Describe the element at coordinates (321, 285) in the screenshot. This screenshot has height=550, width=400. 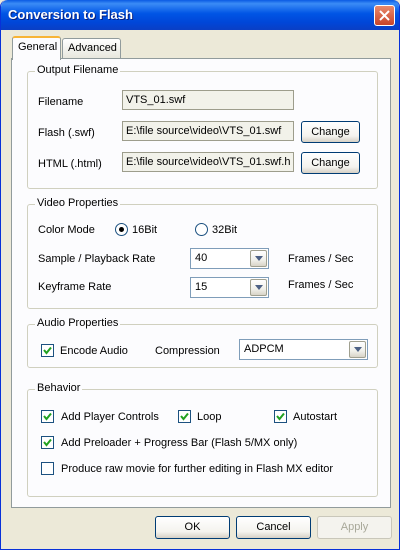
I see `keyframe-rate-unit: Frames / Sec` at that location.